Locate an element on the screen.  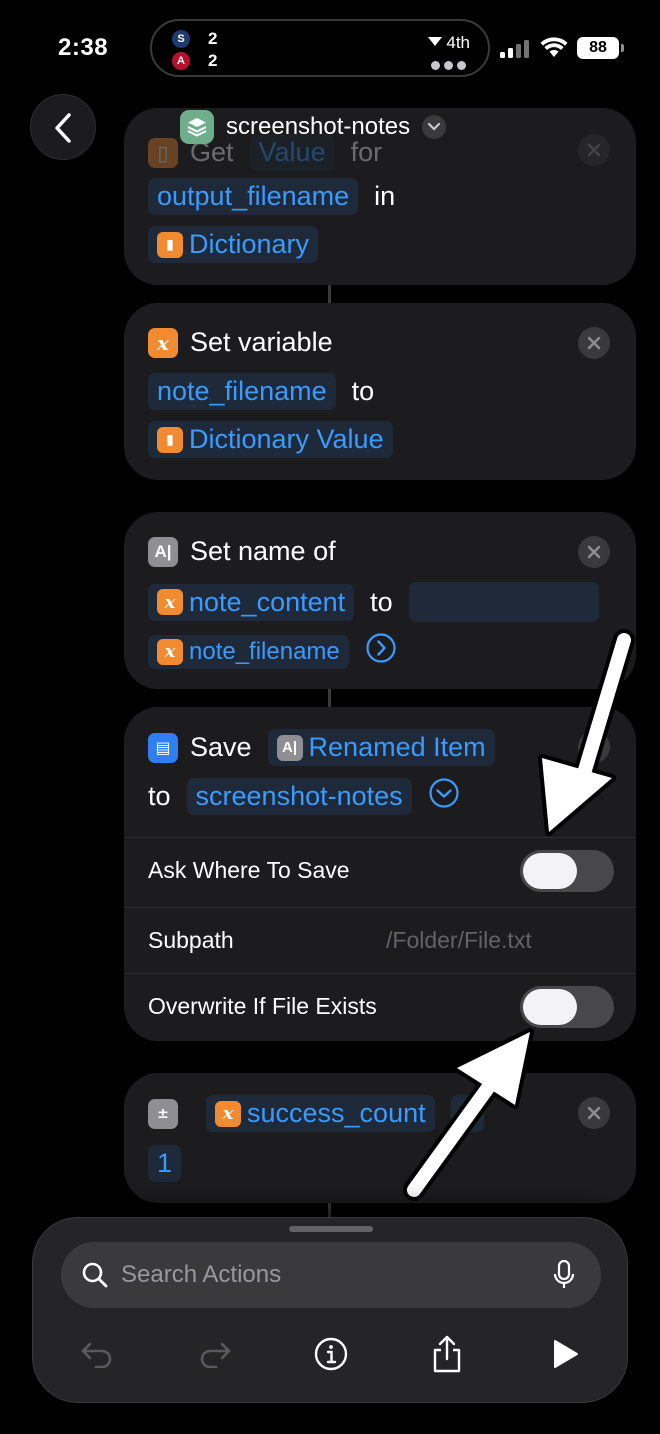
calculator-icon: ± is located at coordinates (163, 1113).